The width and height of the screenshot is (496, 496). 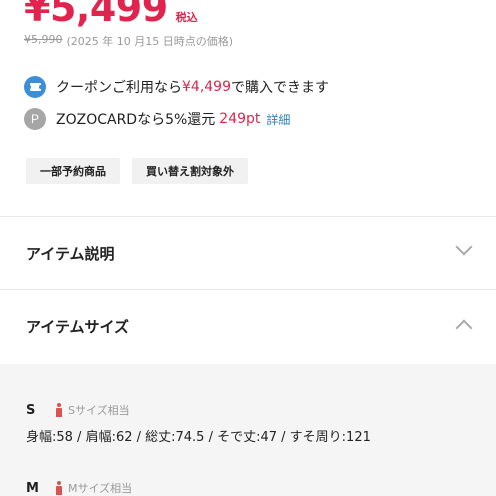 What do you see at coordinates (280, 88) in the screenshot?
I see `coupon-suffix: で購入できます` at bounding box center [280, 88].